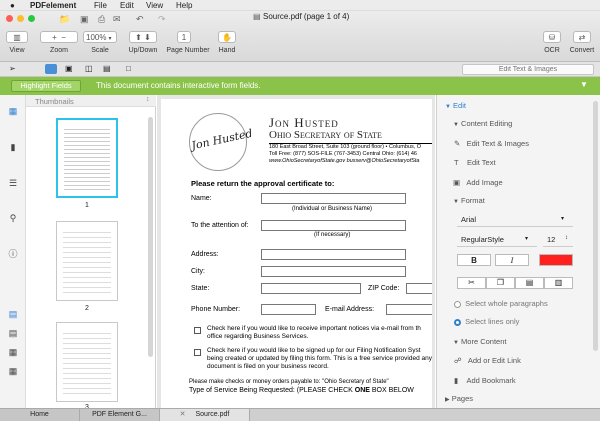 This screenshot has width=600, height=421. What do you see at coordinates (59, 37) in the screenshot?
I see `zoom-control: + −` at bounding box center [59, 37].